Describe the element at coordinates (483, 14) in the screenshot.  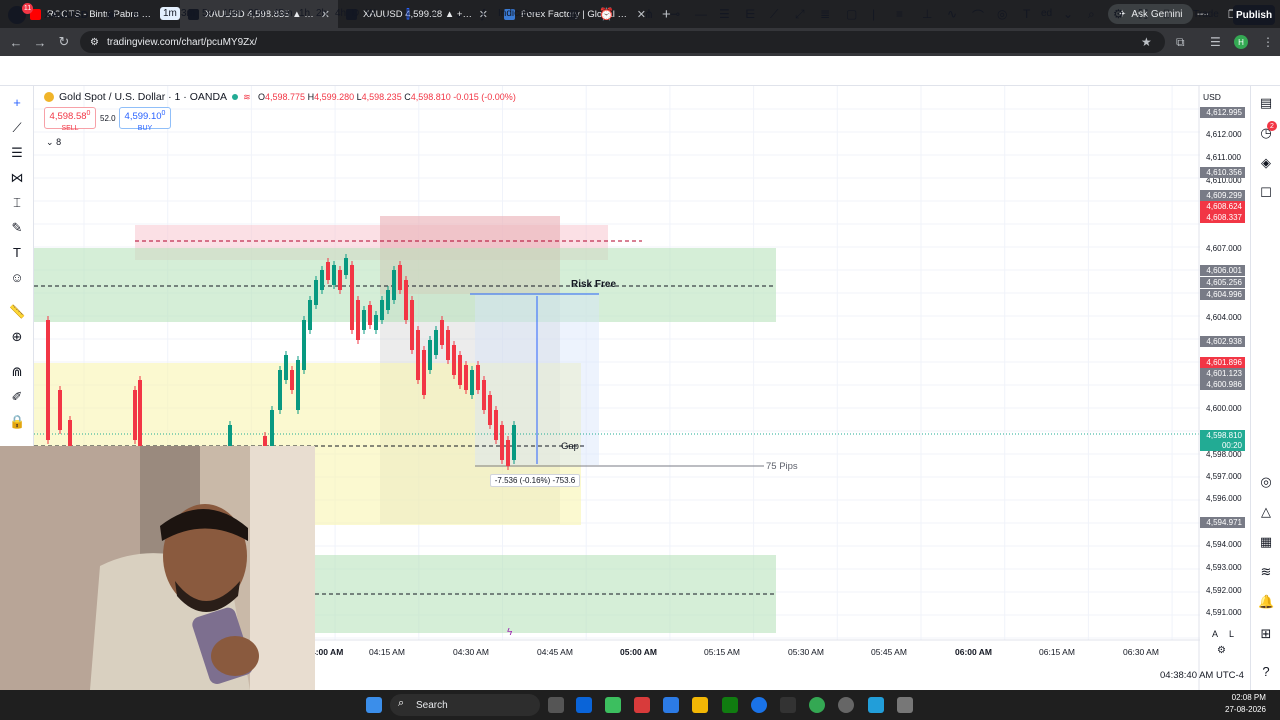
I see `indicators-icon: ⨍` at that location.